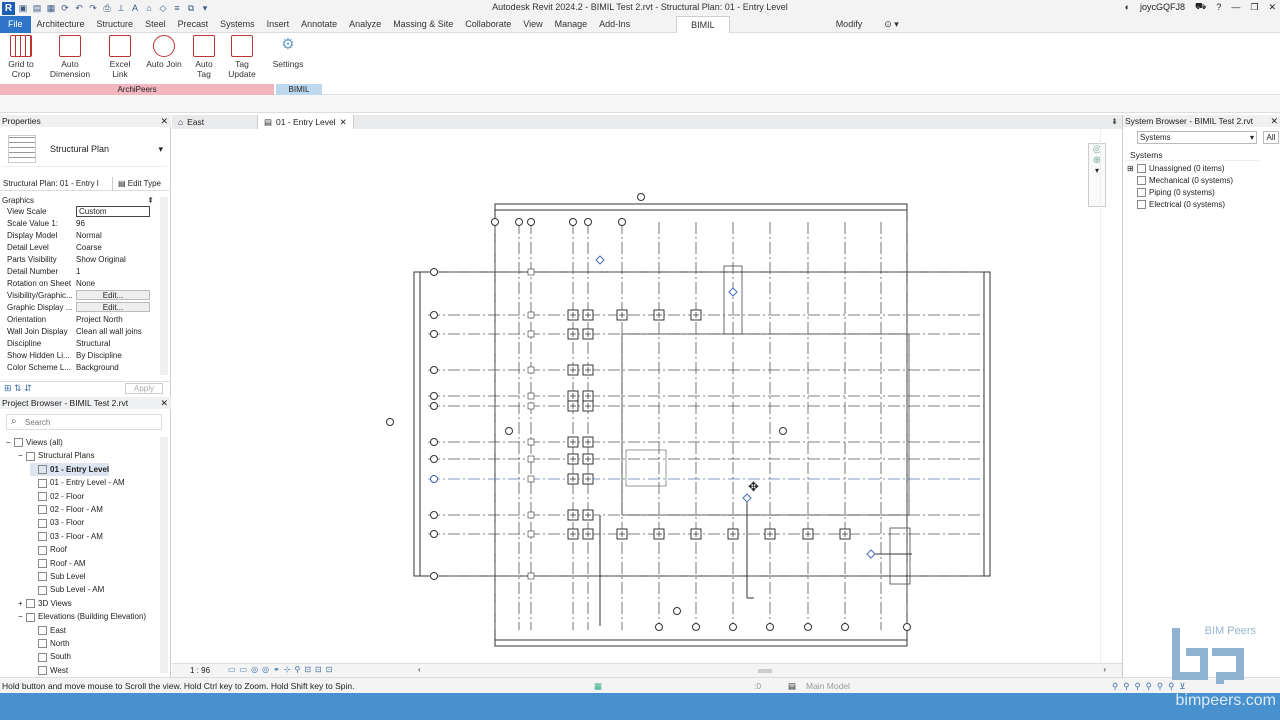 This screenshot has width=1280, height=720. What do you see at coordinates (1235, 7) in the screenshot?
I see `minimize-icon: —` at bounding box center [1235, 7].